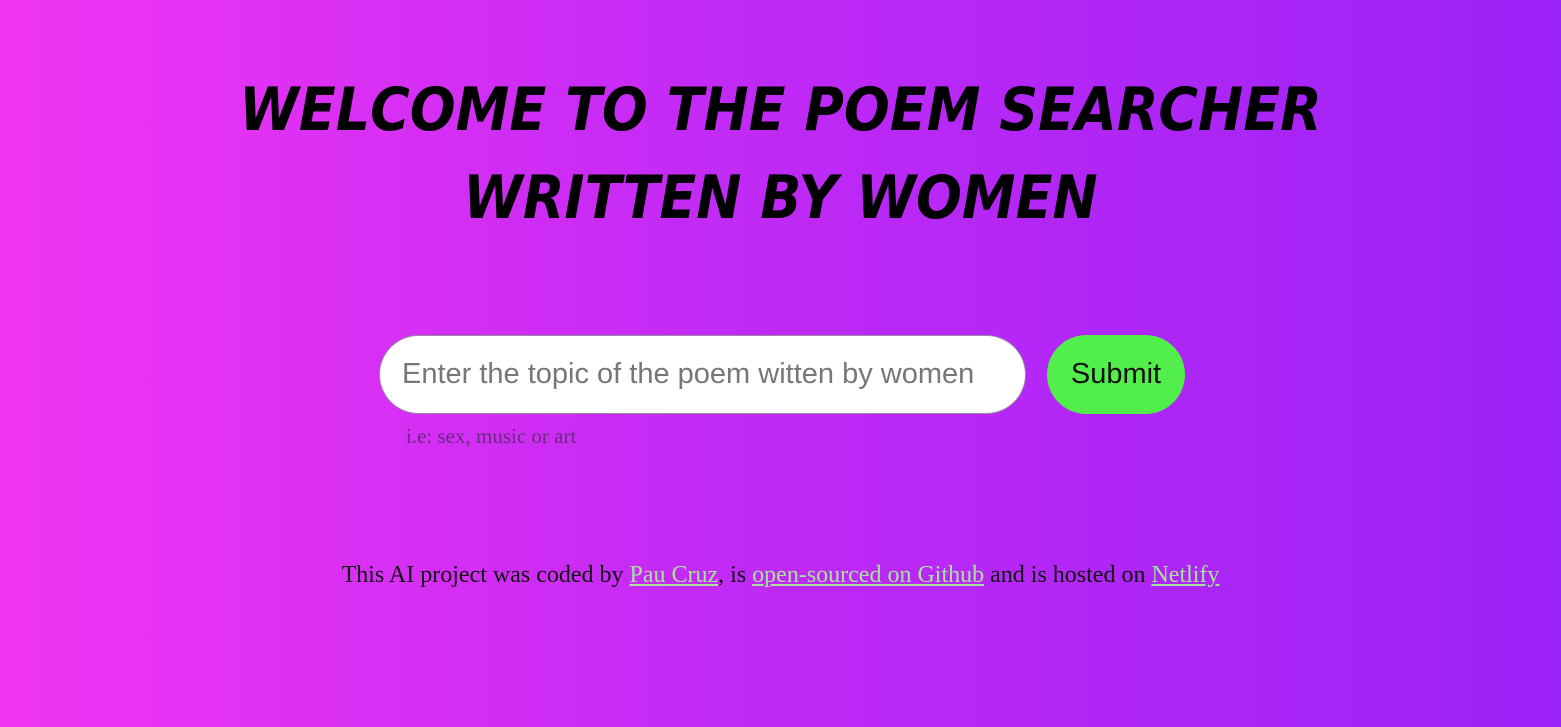 This screenshot has width=1561, height=727. What do you see at coordinates (491, 436) in the screenshot?
I see `search-hint: i.e: sex, music or art` at bounding box center [491, 436].